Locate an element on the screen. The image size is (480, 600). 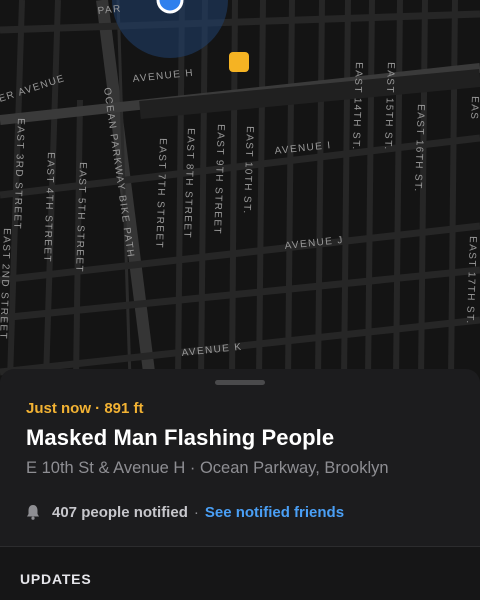
incident-meta: Just now · 891 ft is located at coordinates (85, 408).